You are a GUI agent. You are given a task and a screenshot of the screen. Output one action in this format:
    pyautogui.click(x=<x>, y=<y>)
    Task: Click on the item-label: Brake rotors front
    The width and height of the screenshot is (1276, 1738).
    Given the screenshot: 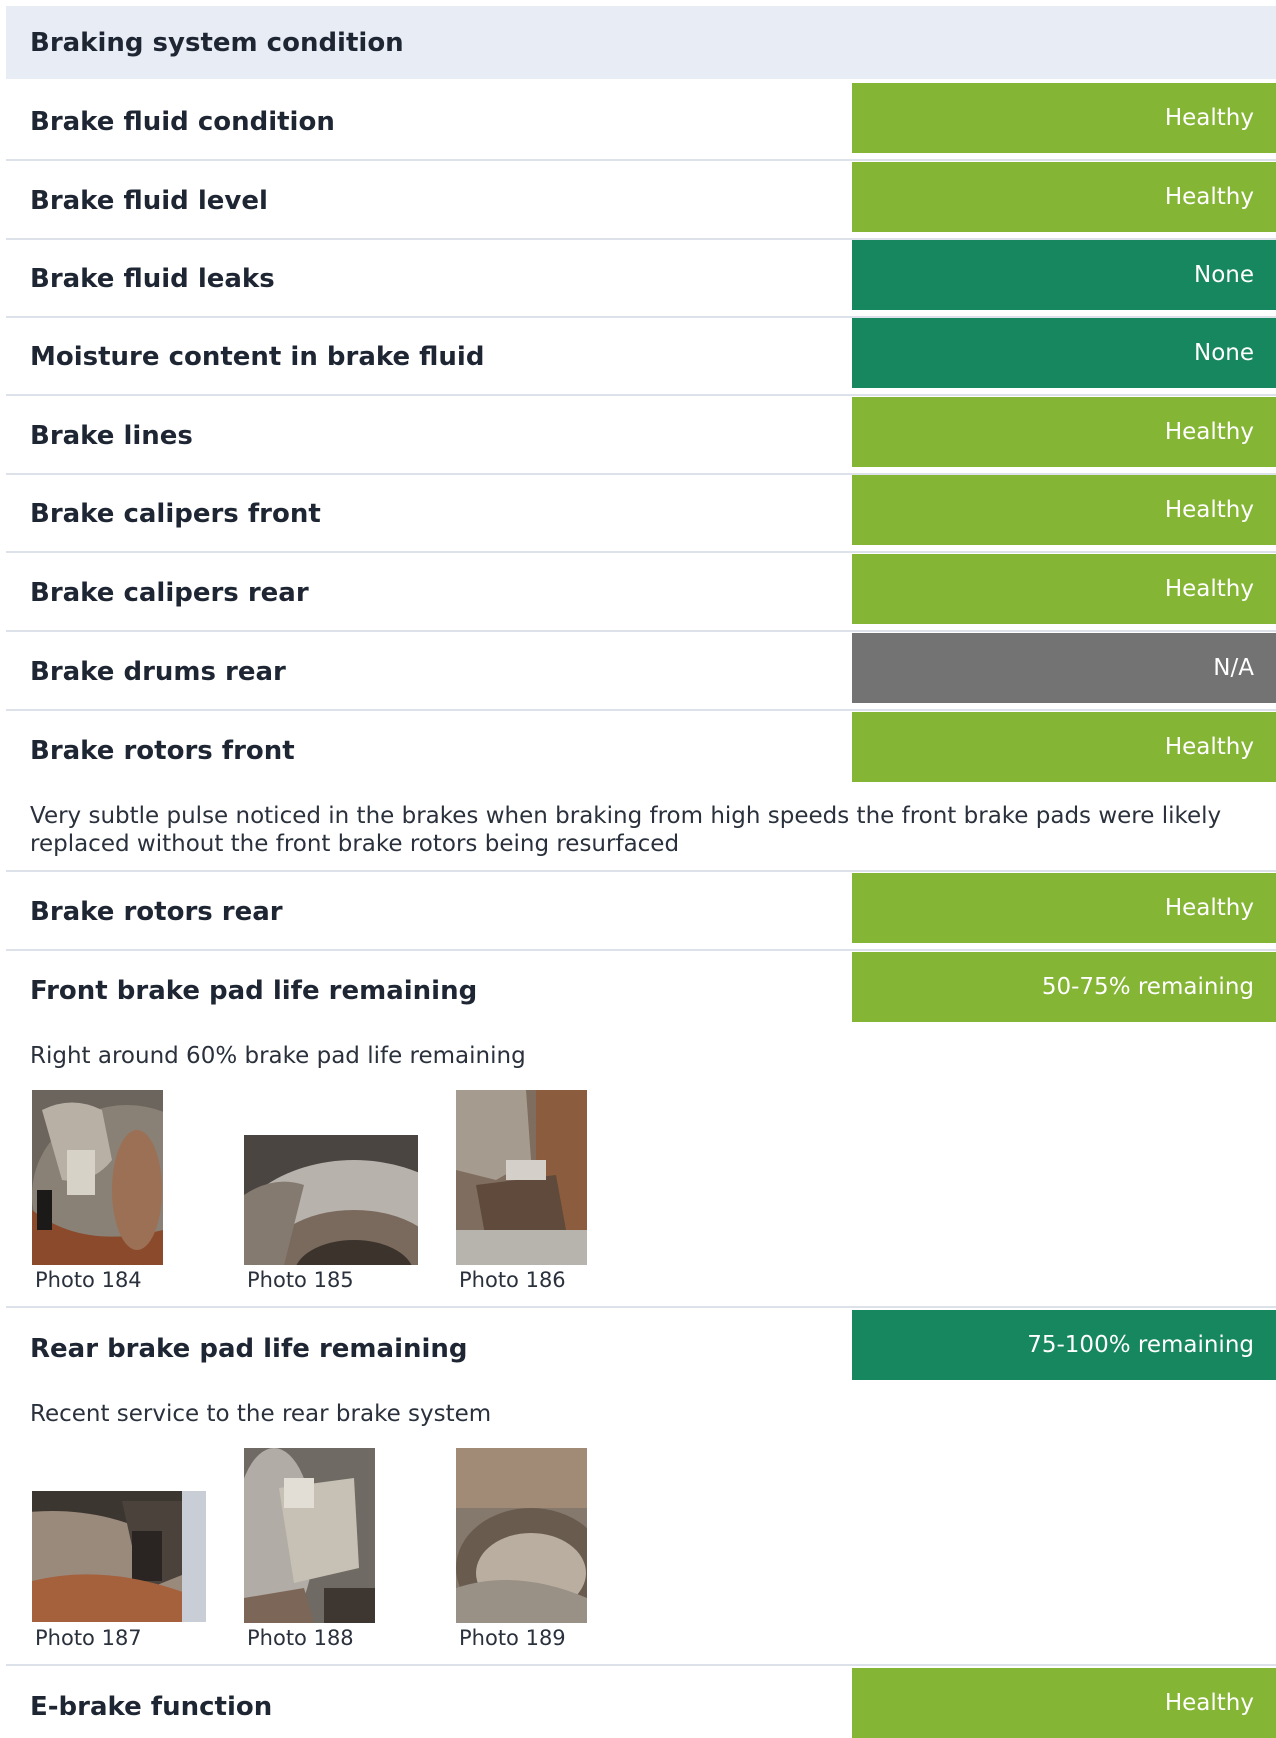 What is the action you would take?
    pyautogui.click(x=162, y=751)
    